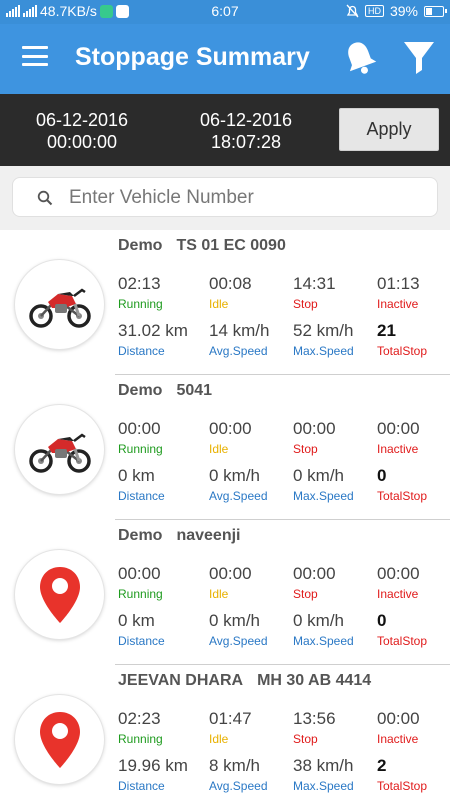  What do you see at coordinates (202, 246) in the screenshot?
I see `vehicle-title: Demo TS 01 EC 0090` at bounding box center [202, 246].